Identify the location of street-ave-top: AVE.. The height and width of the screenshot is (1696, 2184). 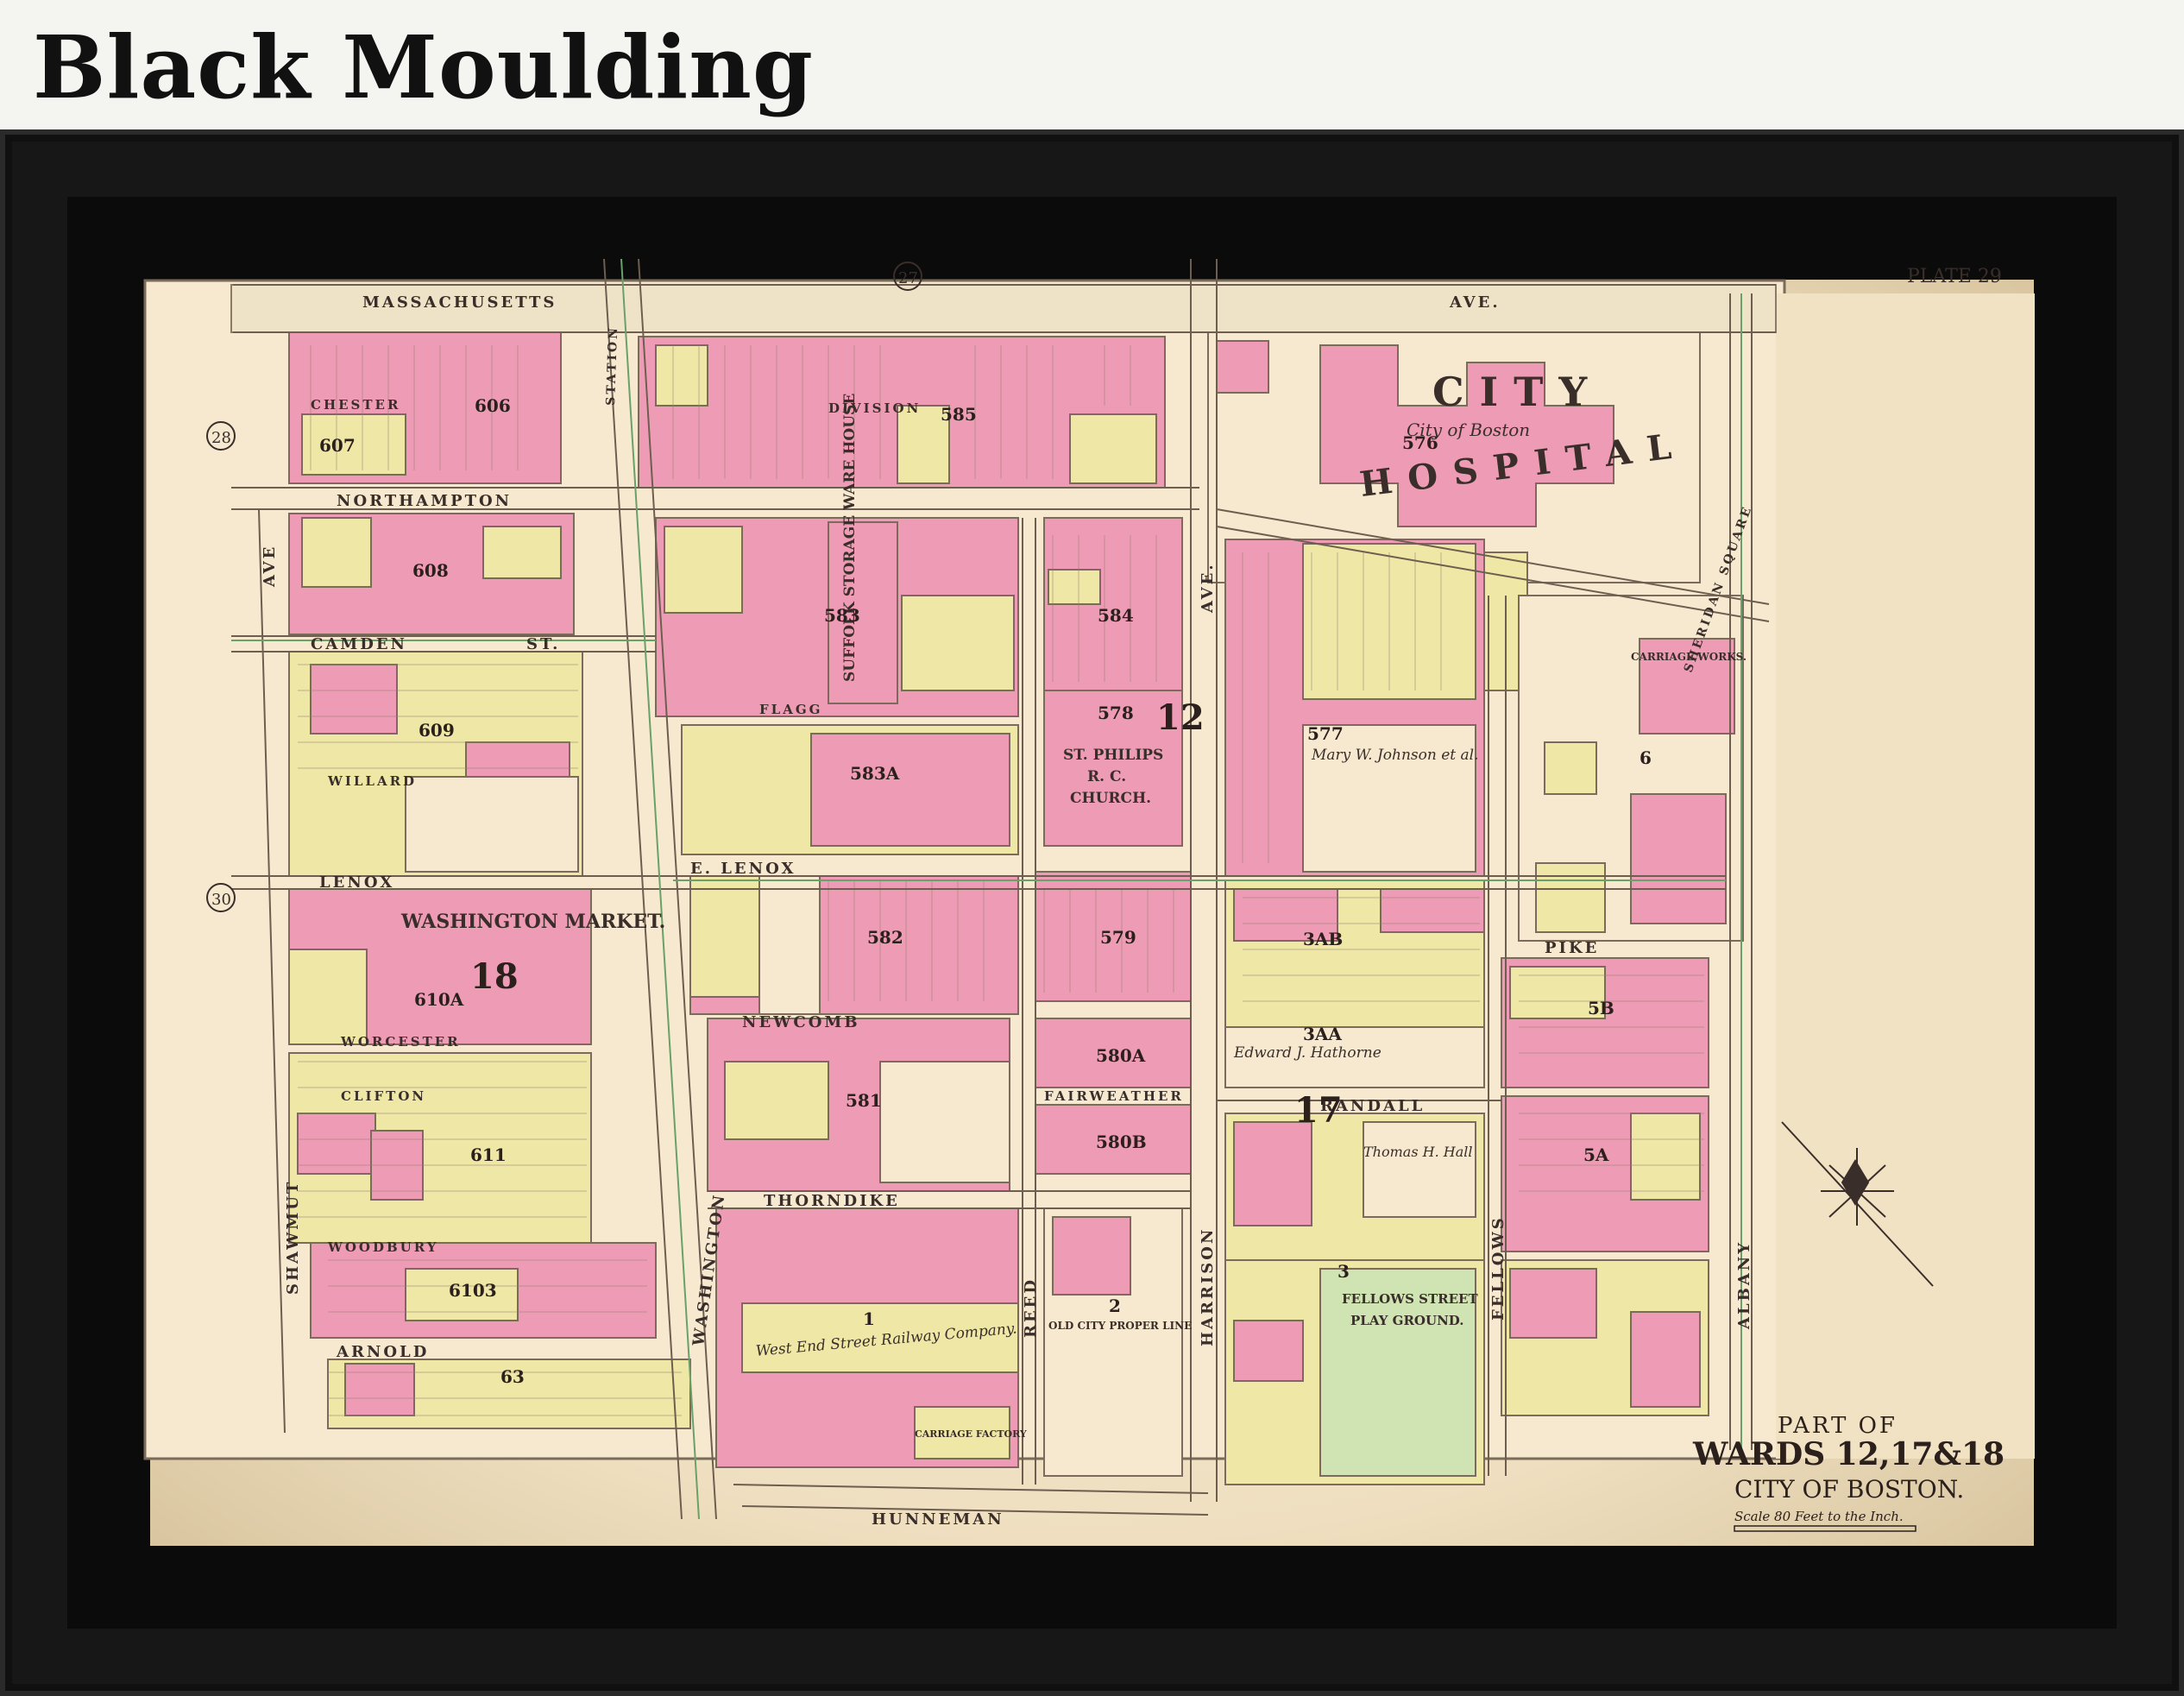
(1475, 302).